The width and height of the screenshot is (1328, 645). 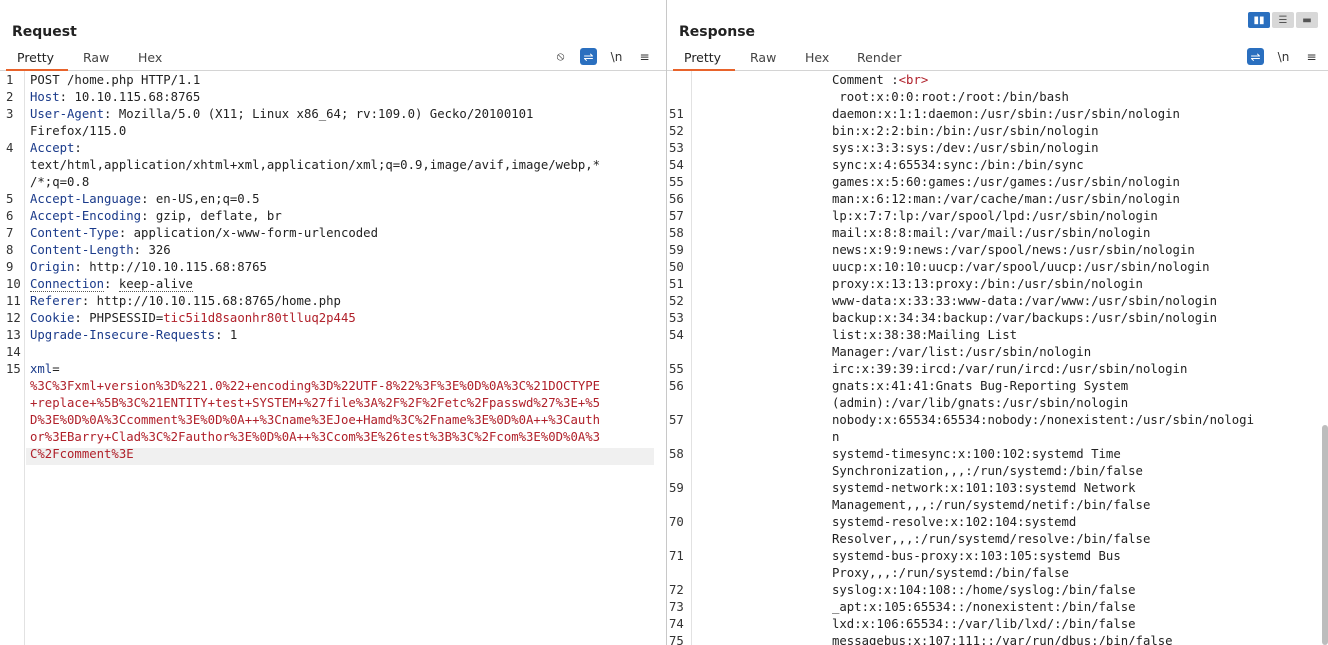 What do you see at coordinates (676, 250) in the screenshot?
I see `line-number: 59` at bounding box center [676, 250].